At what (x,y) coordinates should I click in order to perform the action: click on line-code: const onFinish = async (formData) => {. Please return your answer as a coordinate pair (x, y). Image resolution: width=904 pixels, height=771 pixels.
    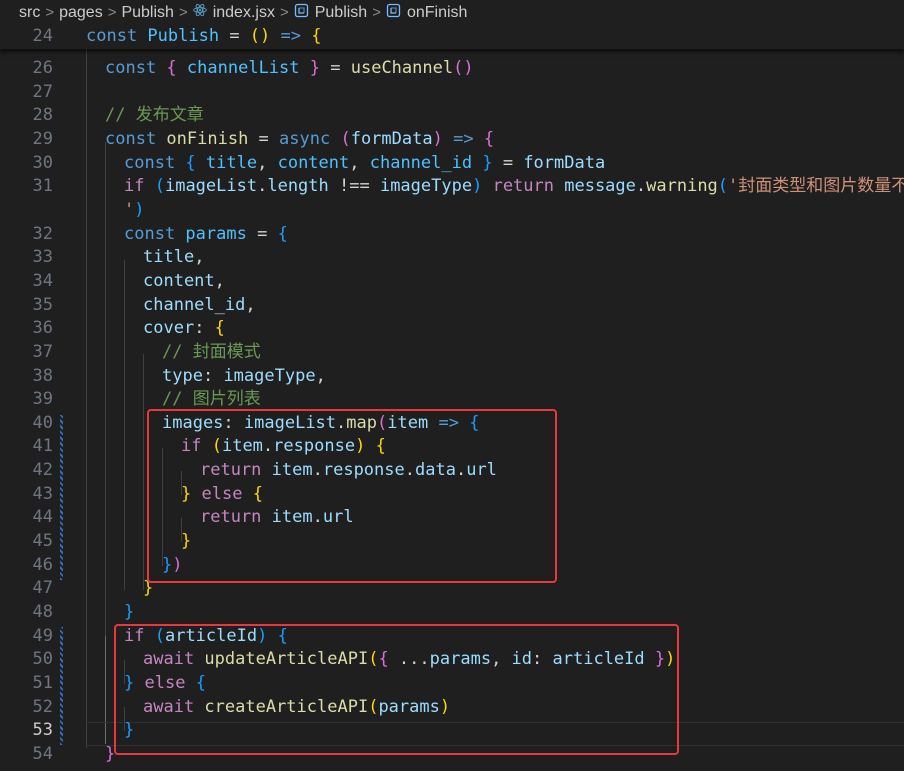
    Looking at the image, I should click on (299, 140).